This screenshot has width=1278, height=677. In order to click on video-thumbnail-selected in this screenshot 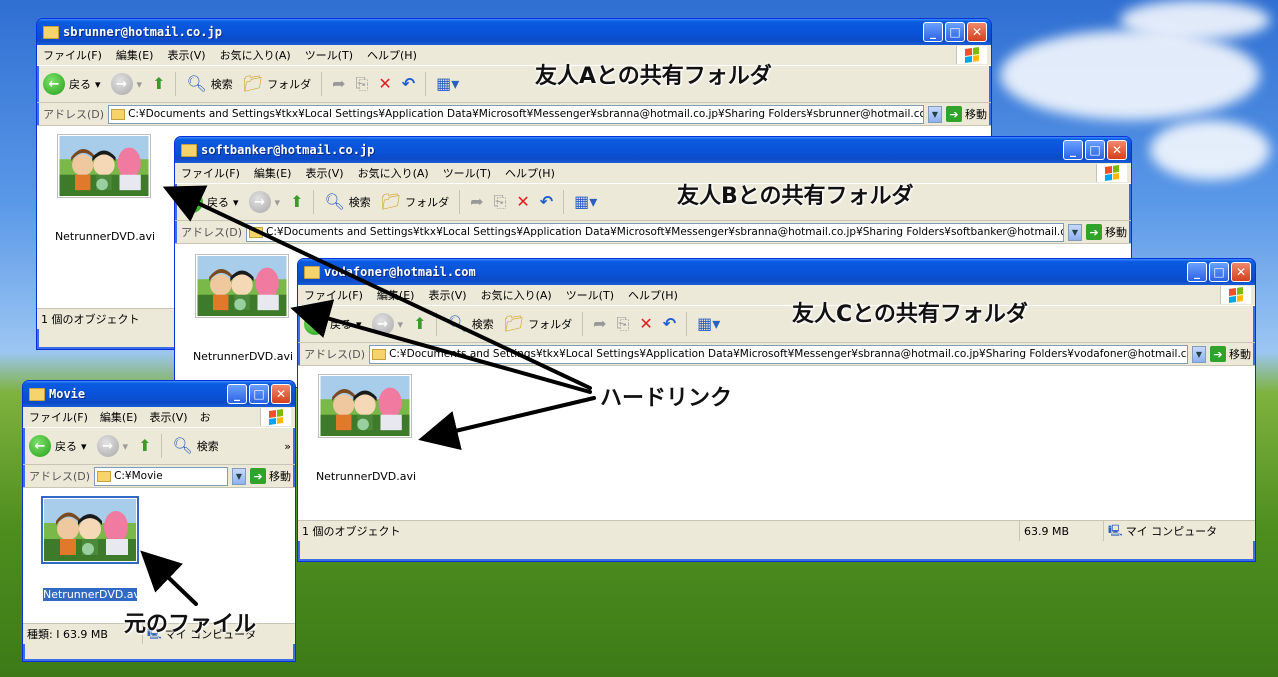, I will do `click(90, 530)`.